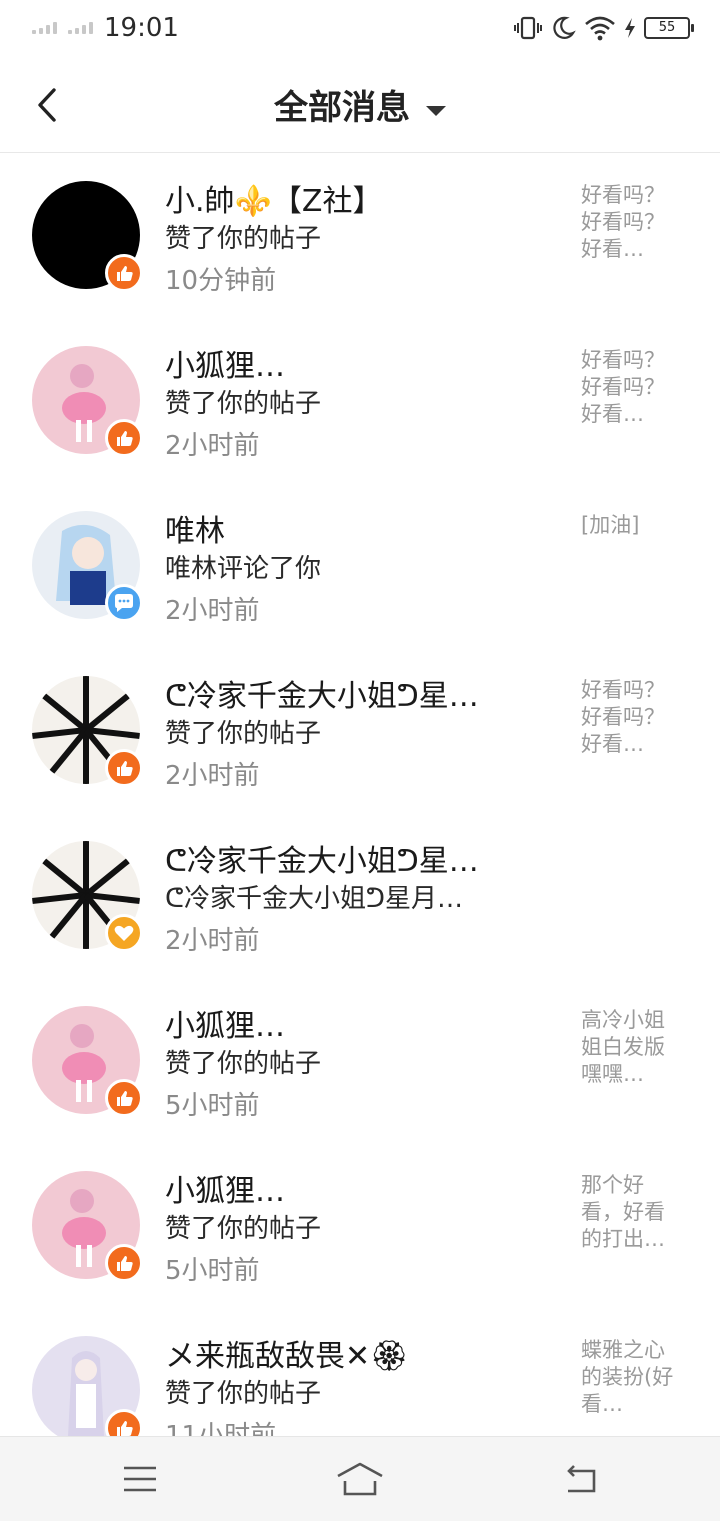  Describe the element at coordinates (124, 603) in the screenshot. I see `comment-badge-icon` at that location.